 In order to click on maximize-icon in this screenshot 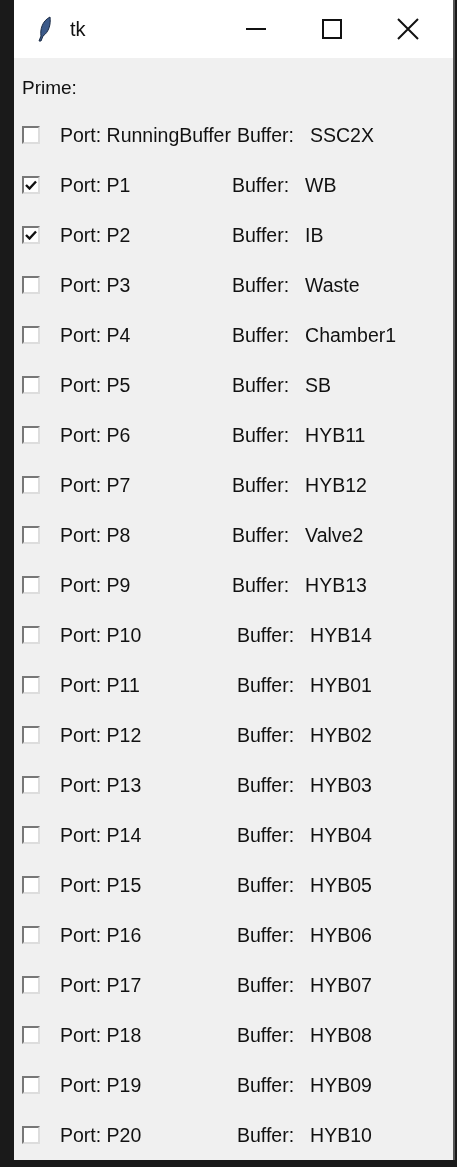, I will do `click(332, 29)`.